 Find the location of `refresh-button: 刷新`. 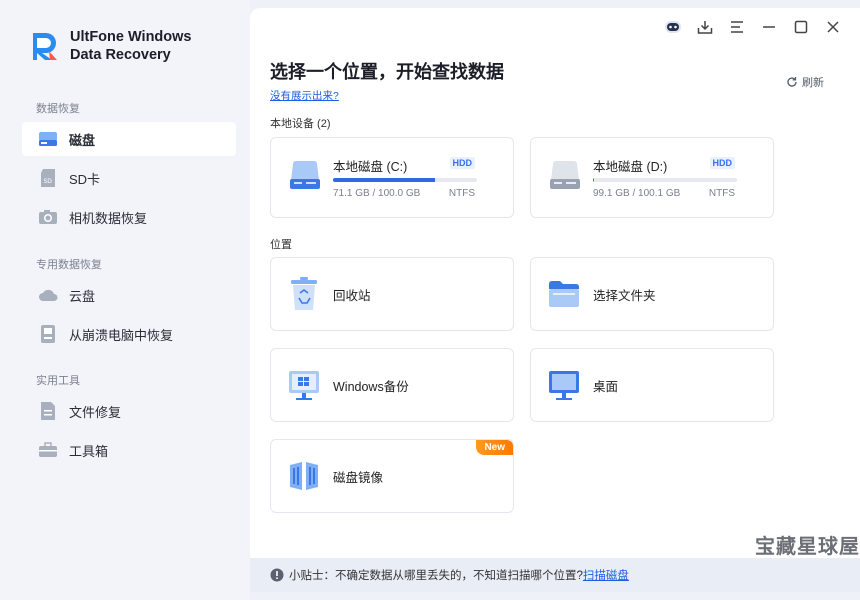

refresh-button: 刷新 is located at coordinates (805, 82).